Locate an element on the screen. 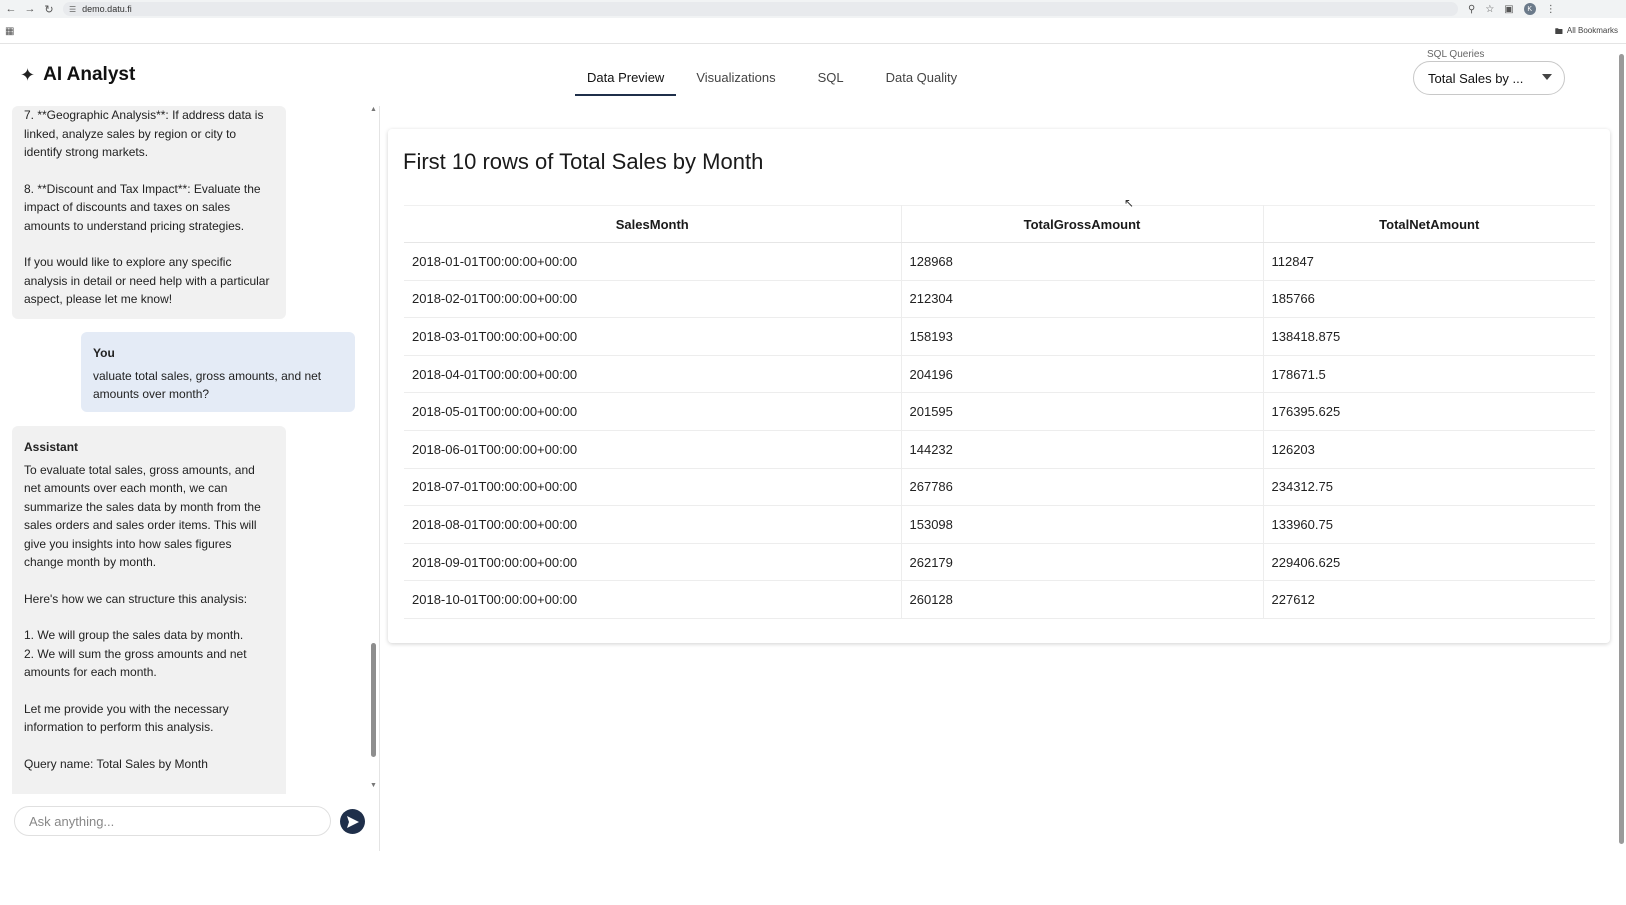 The image size is (1626, 905). preview-title: First 10 rows of Total Sales by Month is located at coordinates (583, 161).